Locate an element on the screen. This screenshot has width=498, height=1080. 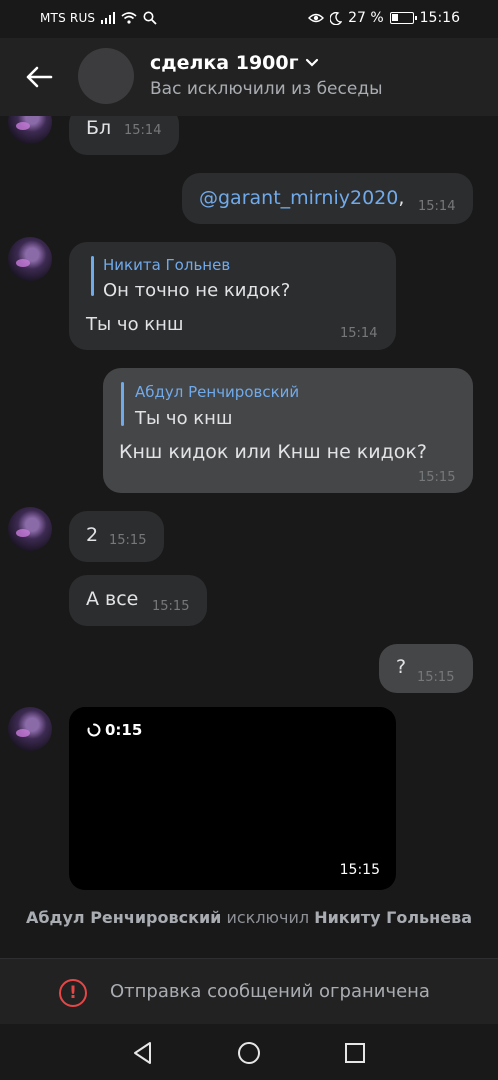
search-icon is located at coordinates (150, 18).